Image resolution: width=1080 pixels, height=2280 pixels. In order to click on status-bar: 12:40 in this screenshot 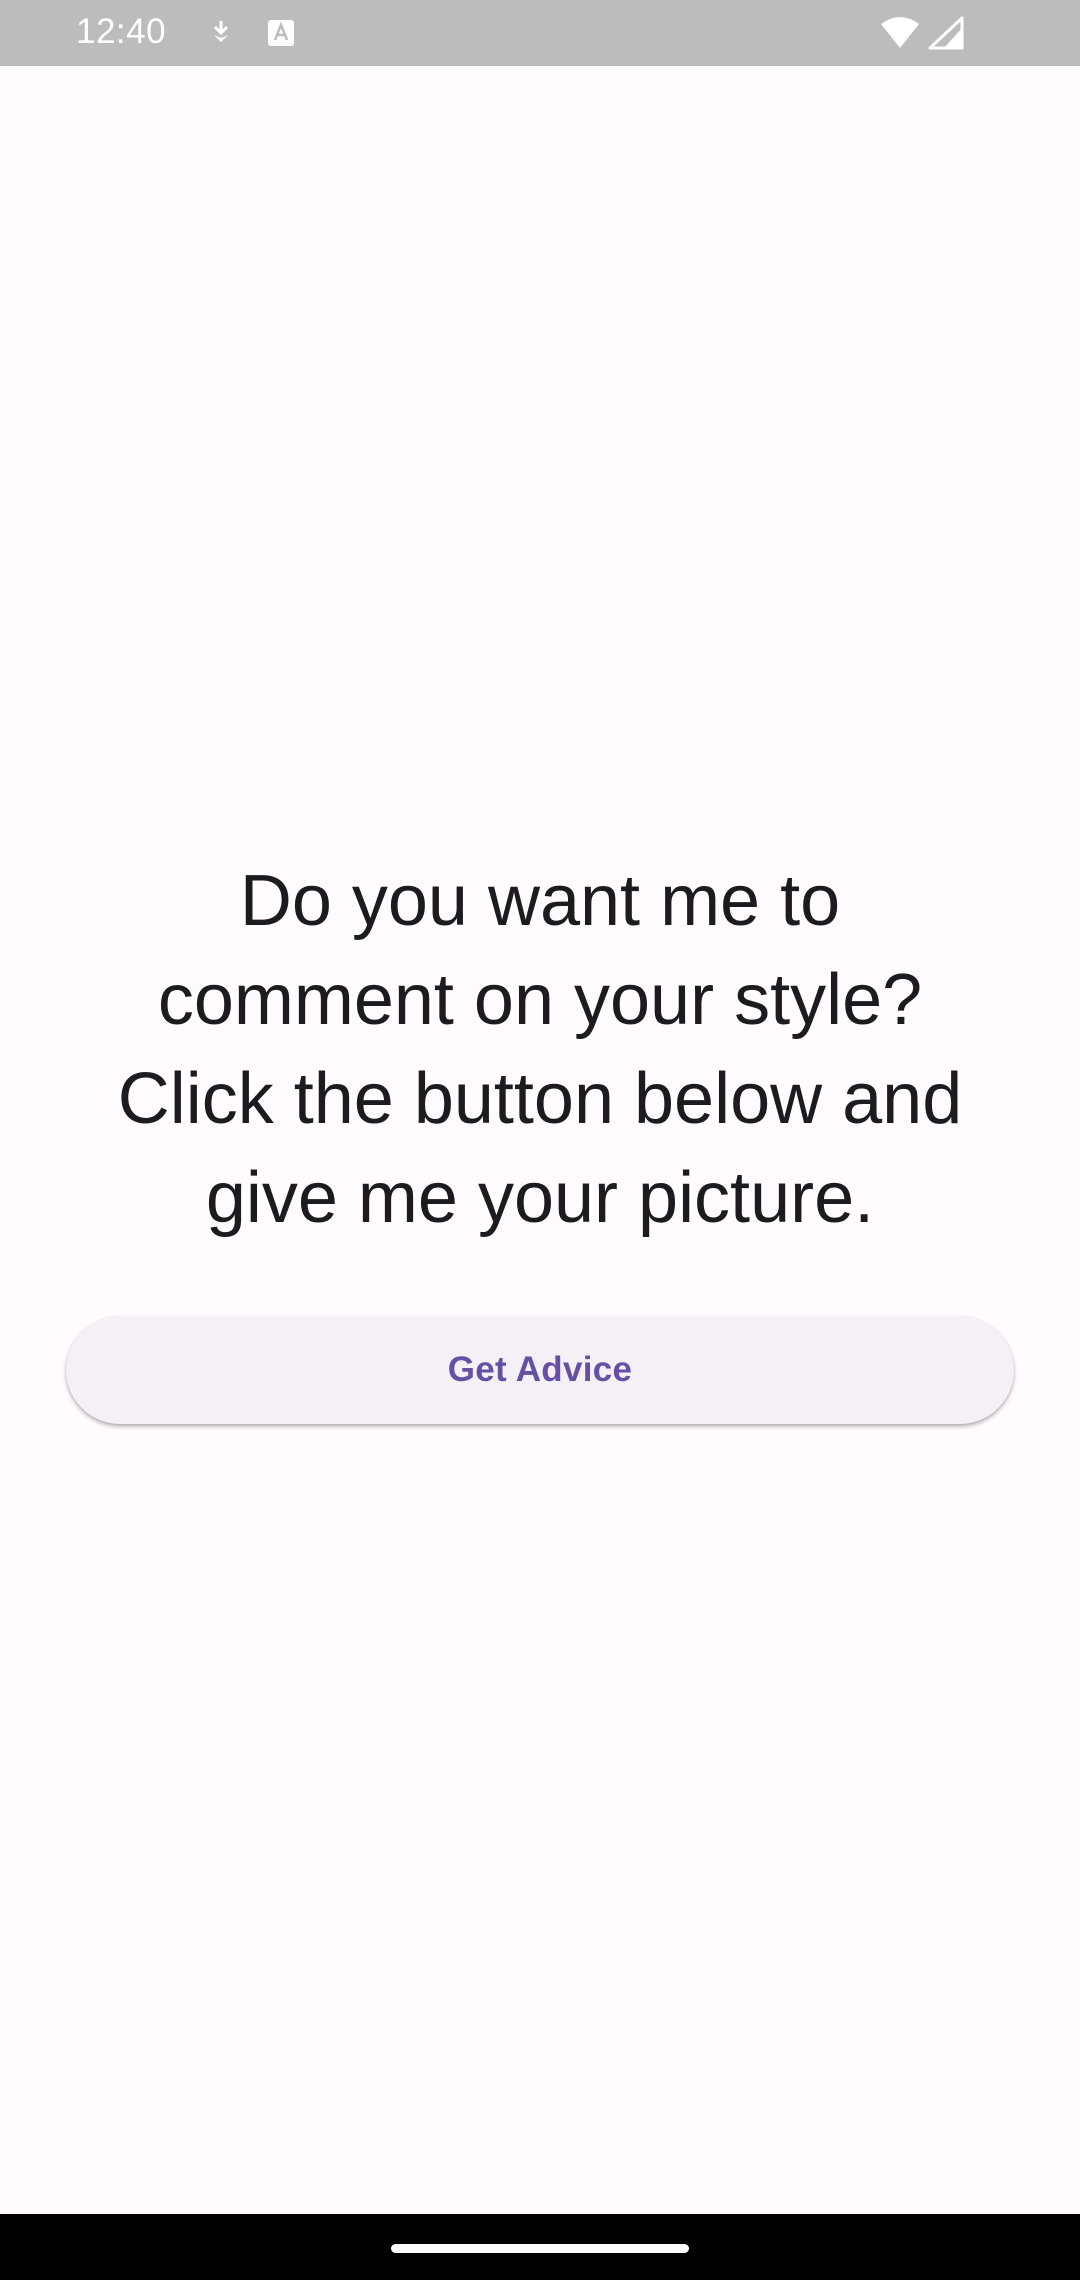, I will do `click(540, 33)`.